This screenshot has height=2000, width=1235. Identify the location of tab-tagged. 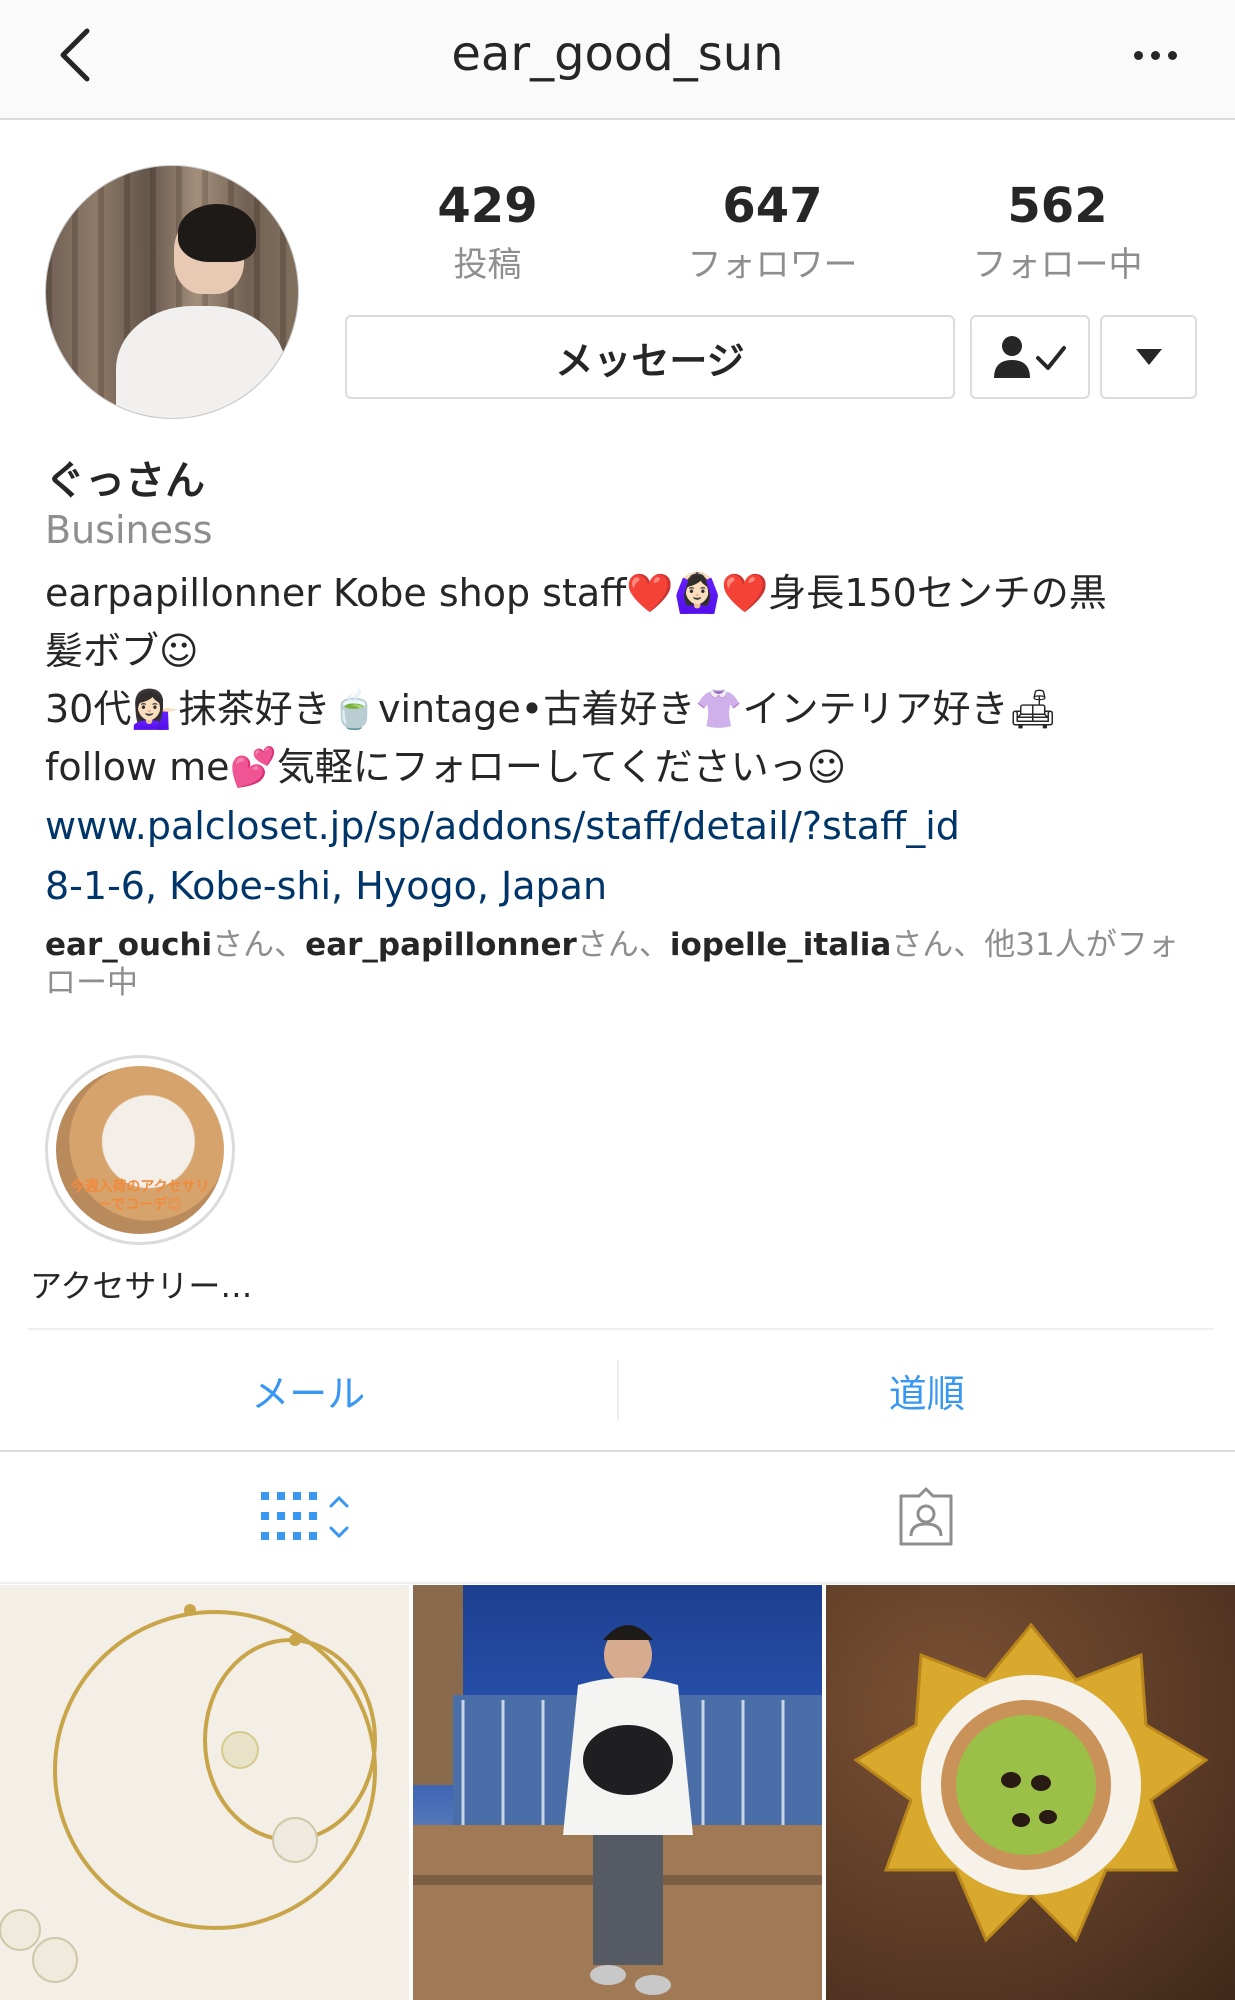
(926, 1517).